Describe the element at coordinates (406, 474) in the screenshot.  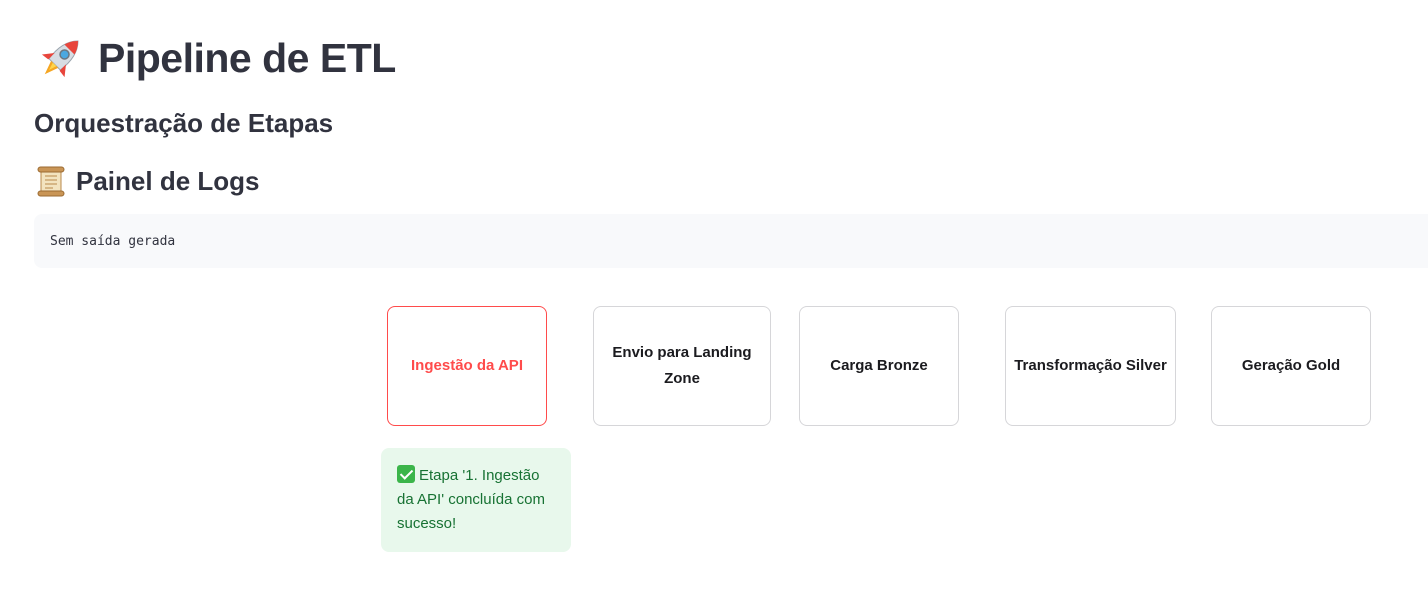
I see `check-mark-icon` at that location.